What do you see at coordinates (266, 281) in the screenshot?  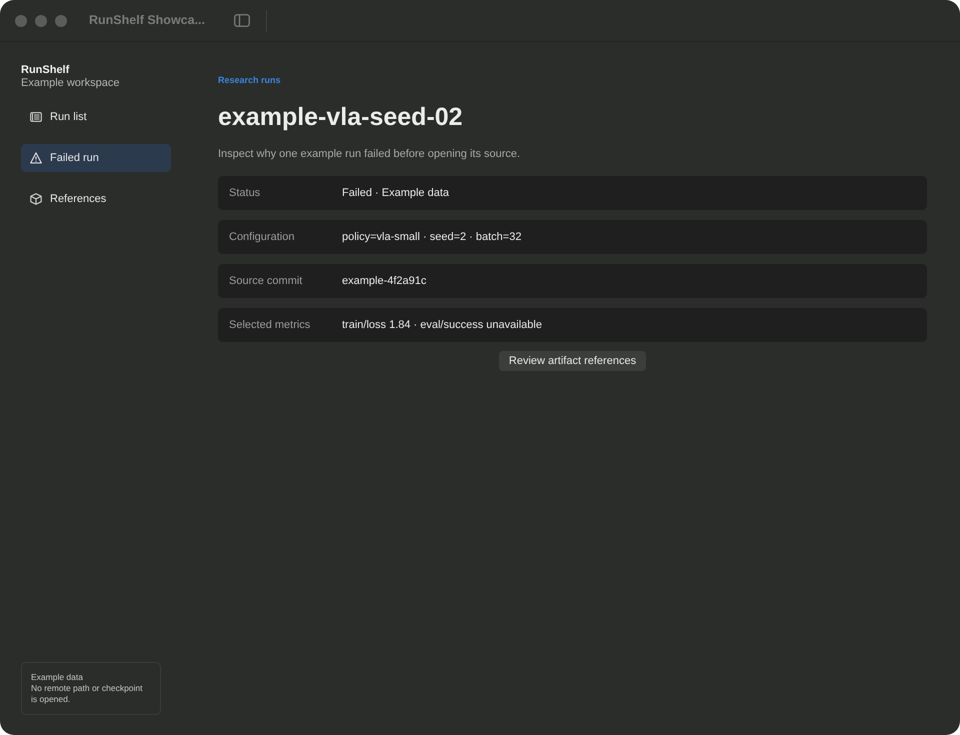 I see `detail-label: Source commit` at bounding box center [266, 281].